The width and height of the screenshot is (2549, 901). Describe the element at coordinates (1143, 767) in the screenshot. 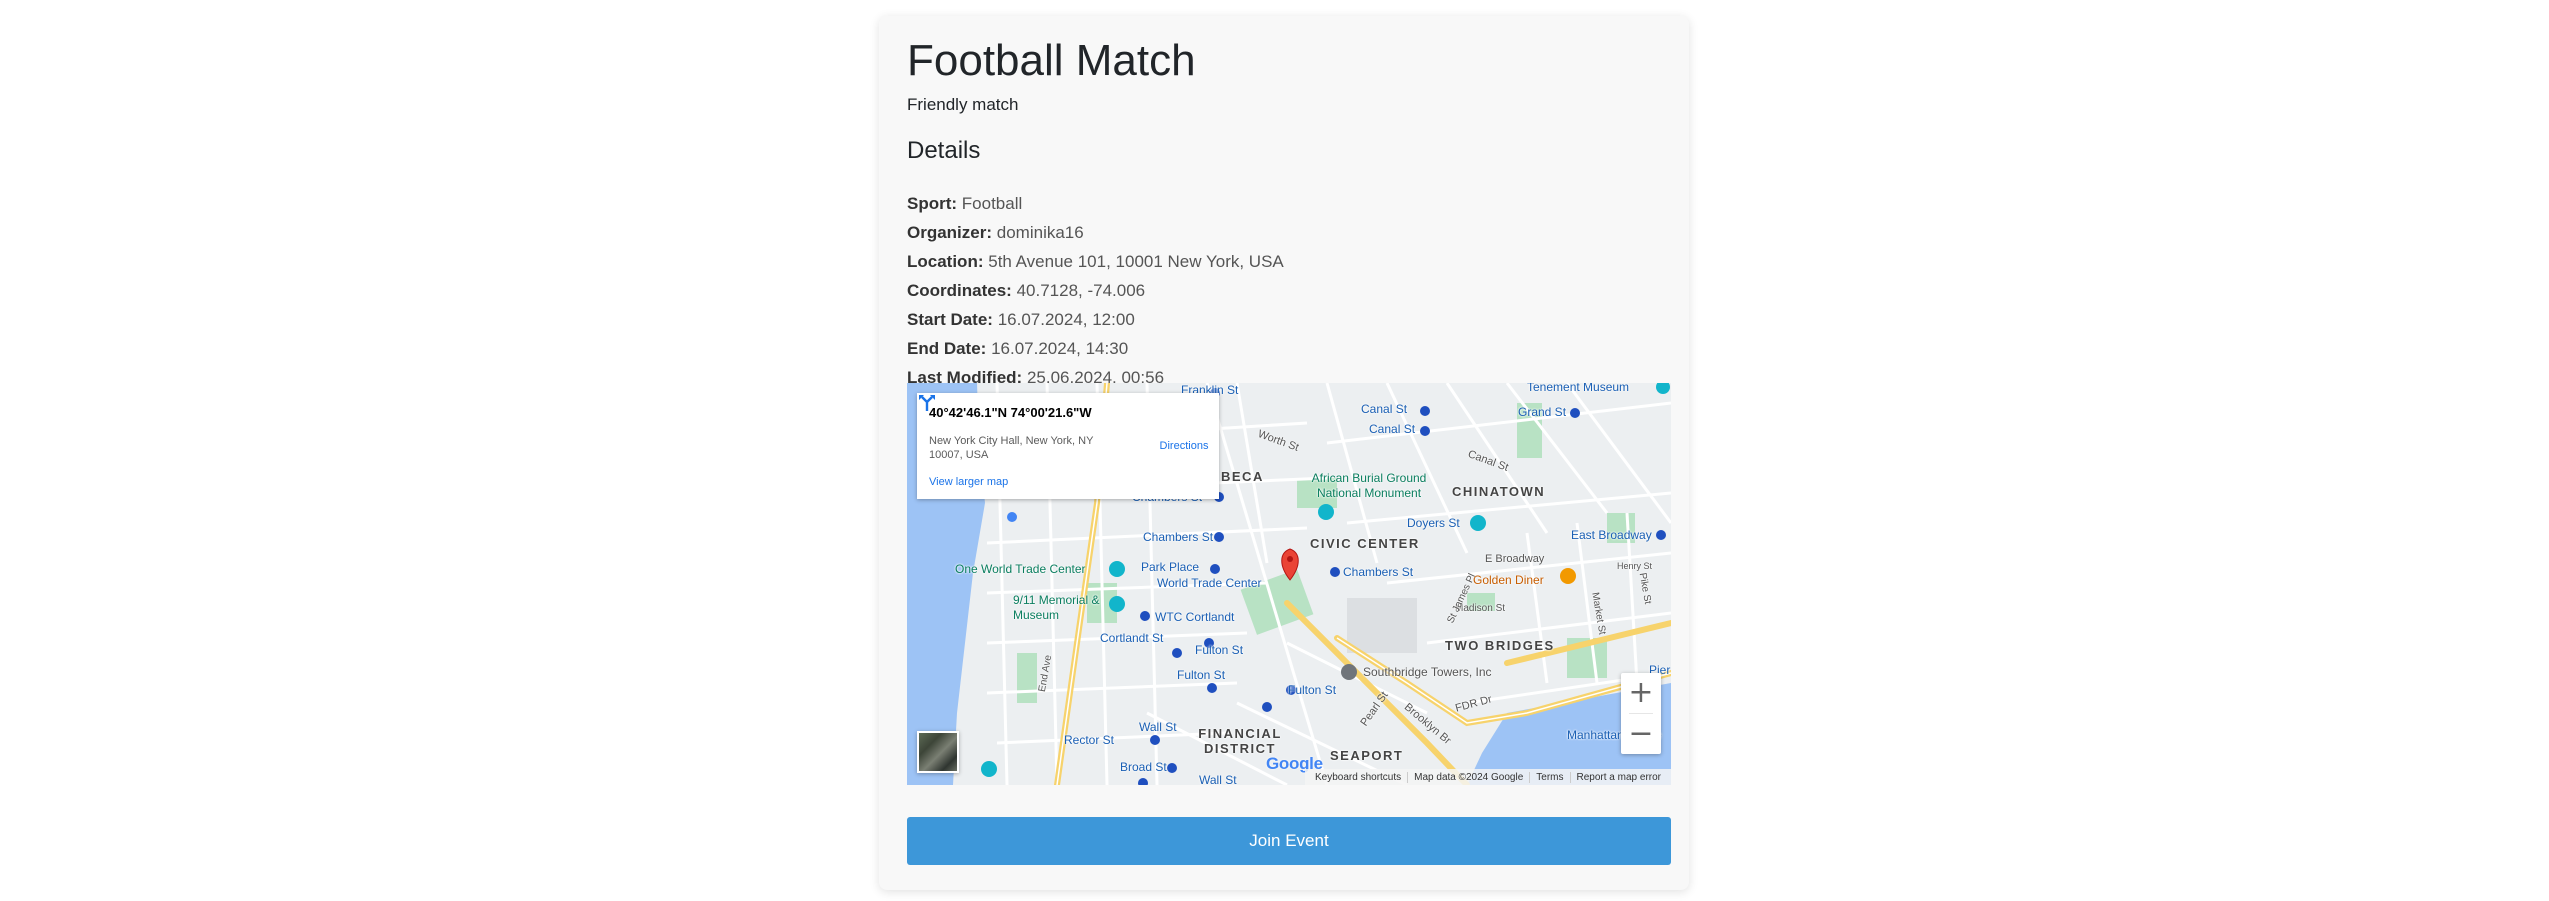

I see `map-label: Broad St` at that location.